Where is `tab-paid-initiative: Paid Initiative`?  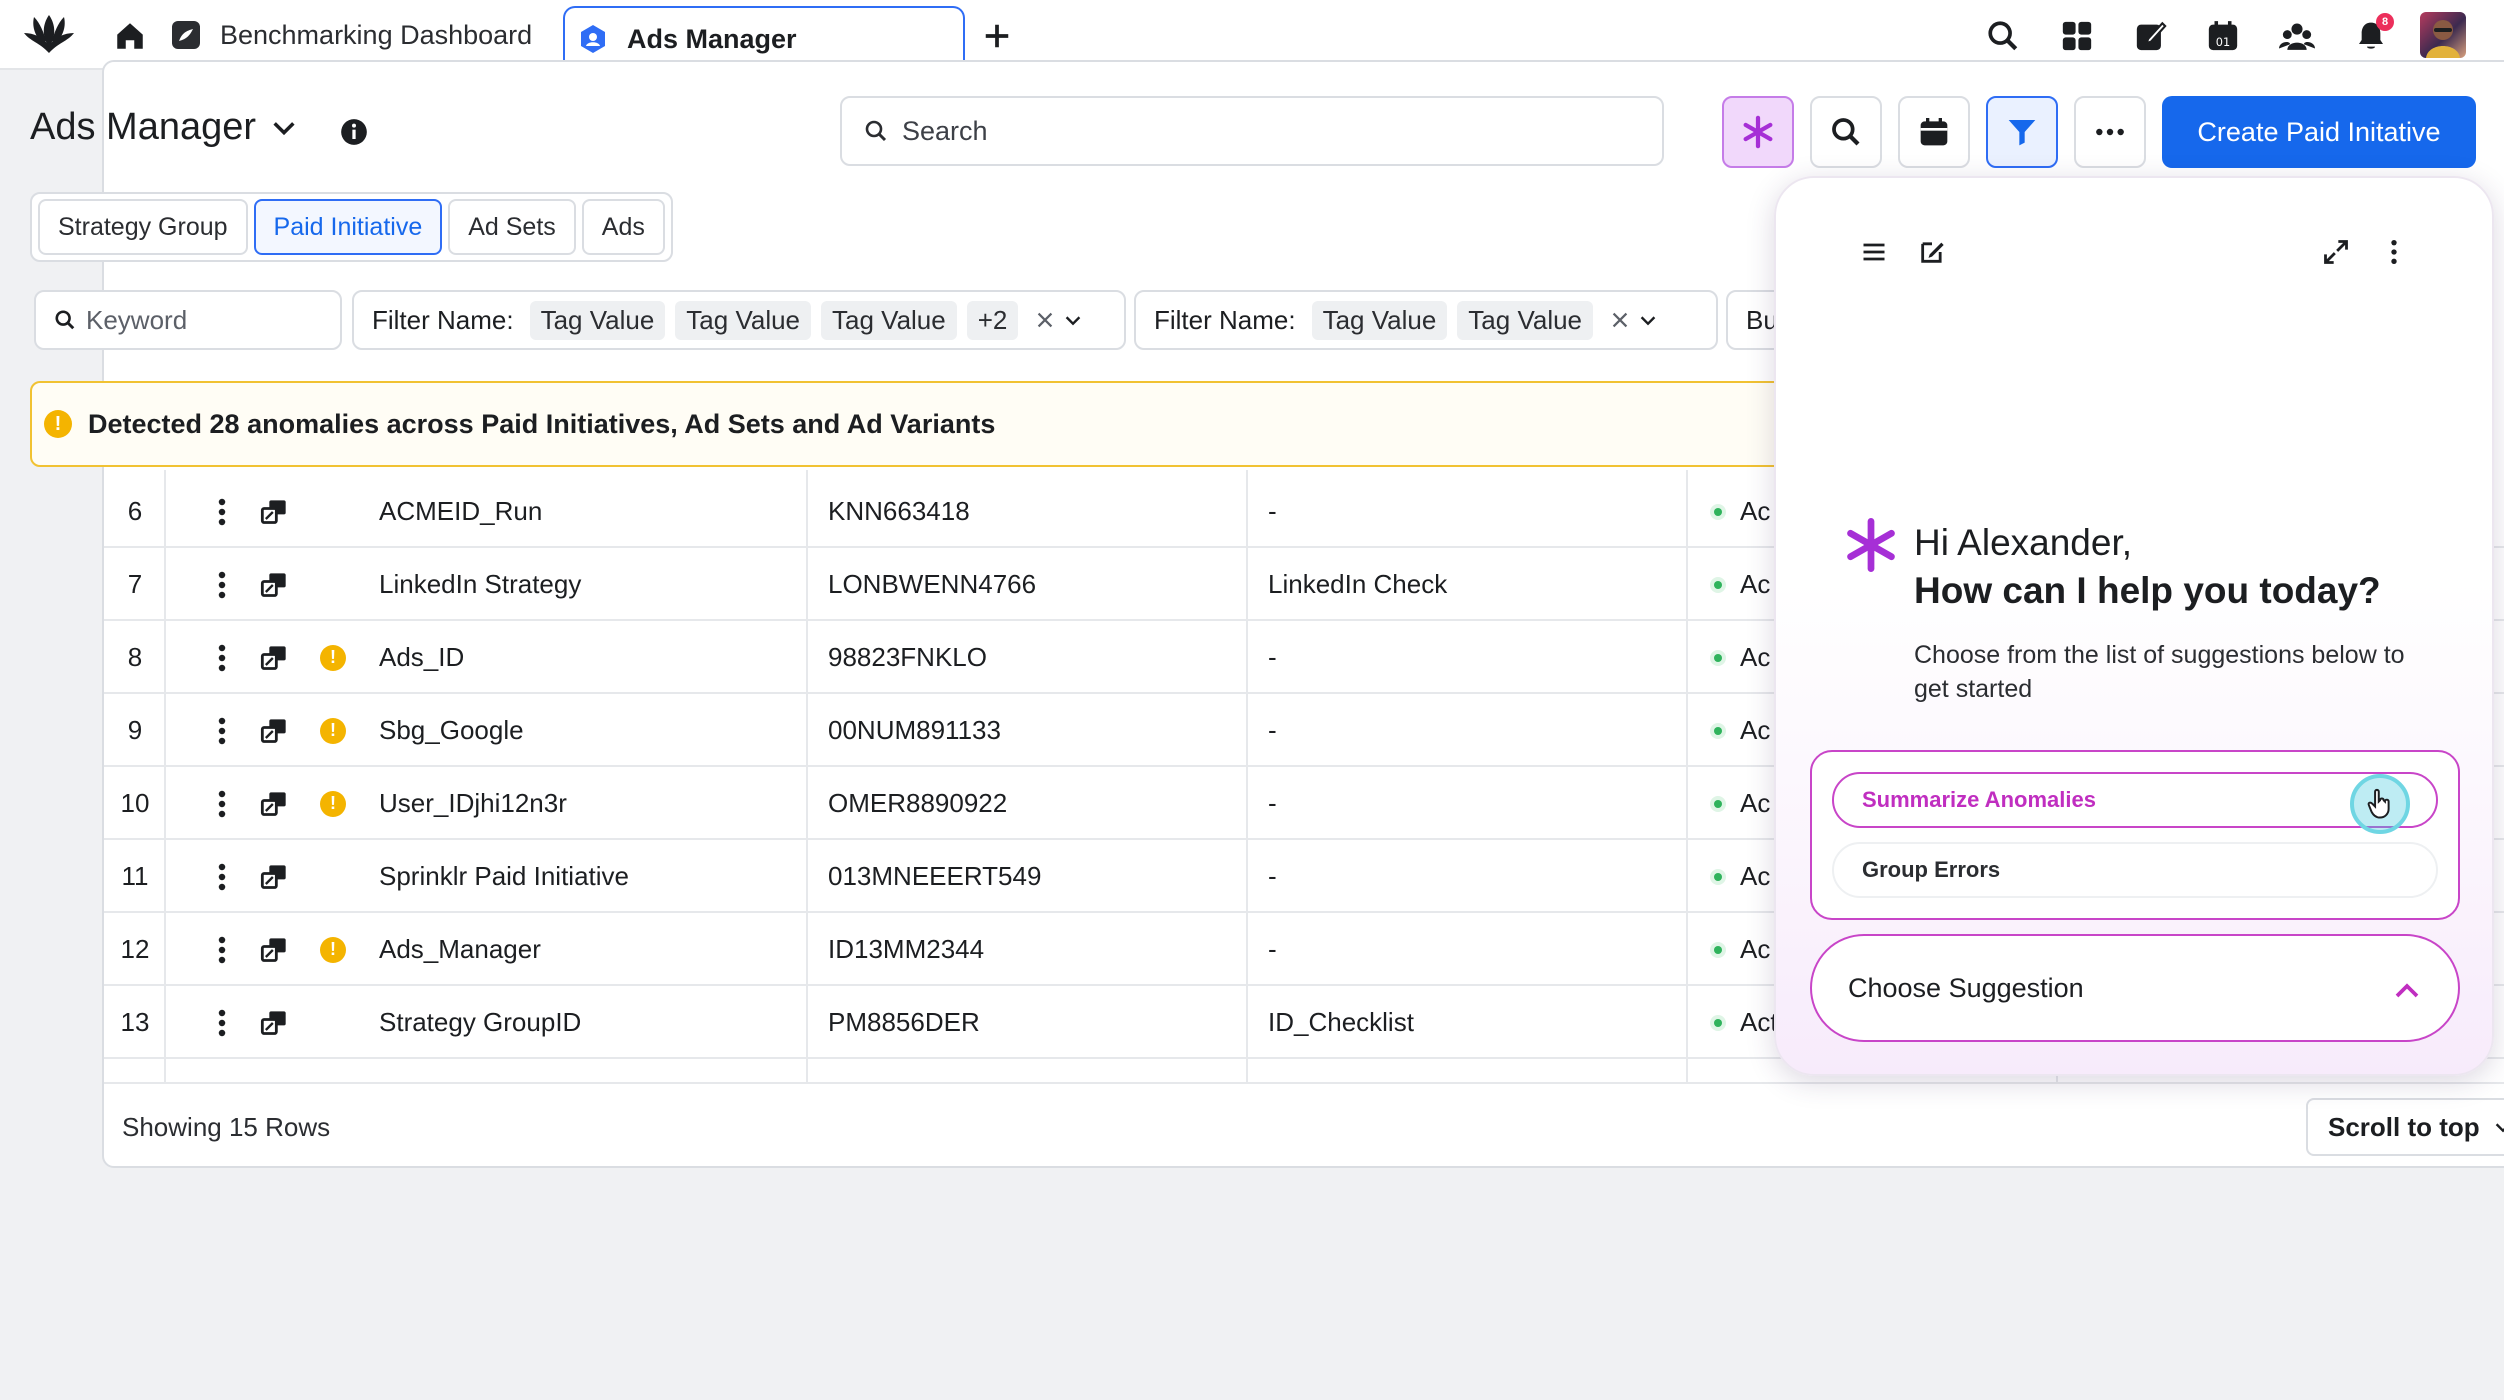
tab-paid-initiative: Paid Initiative is located at coordinates (348, 227).